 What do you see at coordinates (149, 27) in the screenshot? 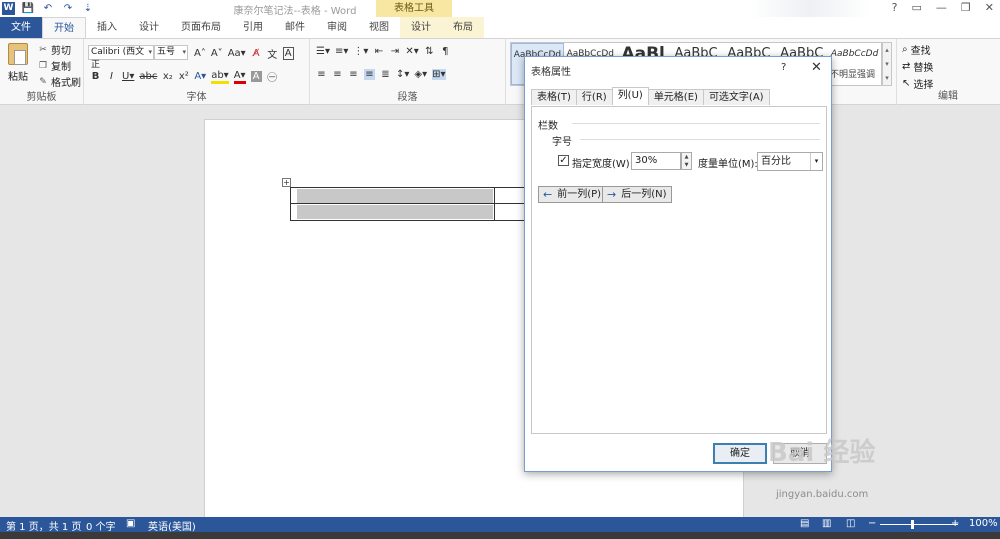
I see `tab-design: 设计` at bounding box center [149, 27].